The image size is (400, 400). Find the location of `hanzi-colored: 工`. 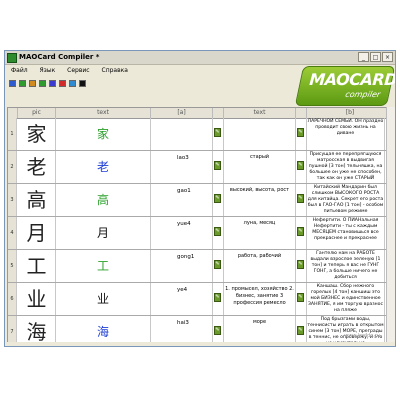

hanzi-colored: 工 is located at coordinates (103, 266).